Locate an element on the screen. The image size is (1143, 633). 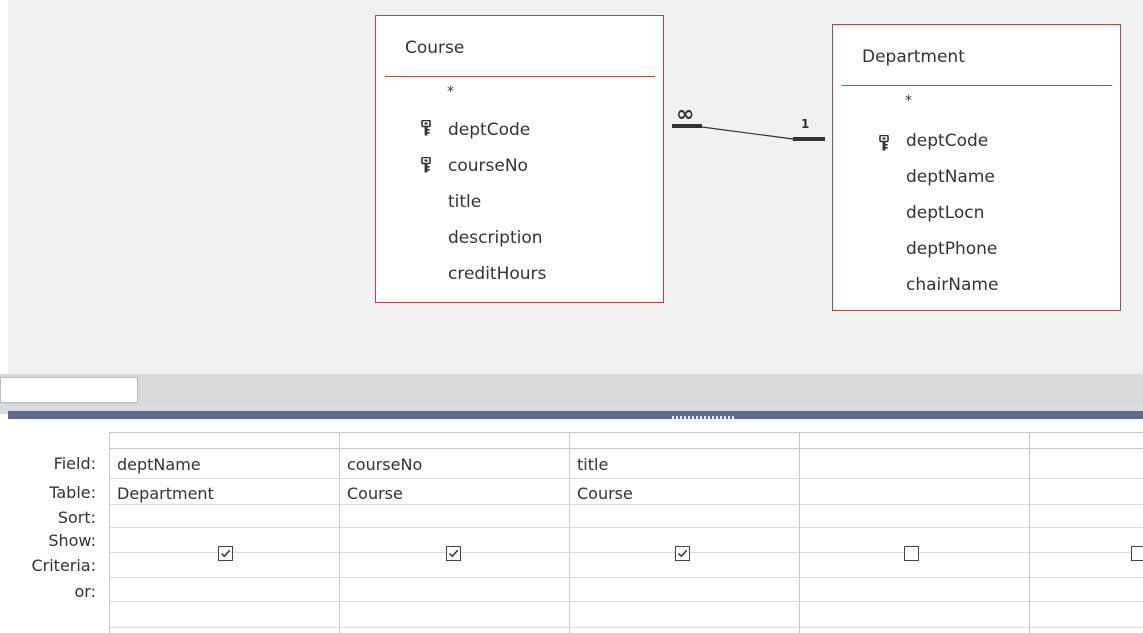
grid-header-bottom is located at coordinates (626, 448).